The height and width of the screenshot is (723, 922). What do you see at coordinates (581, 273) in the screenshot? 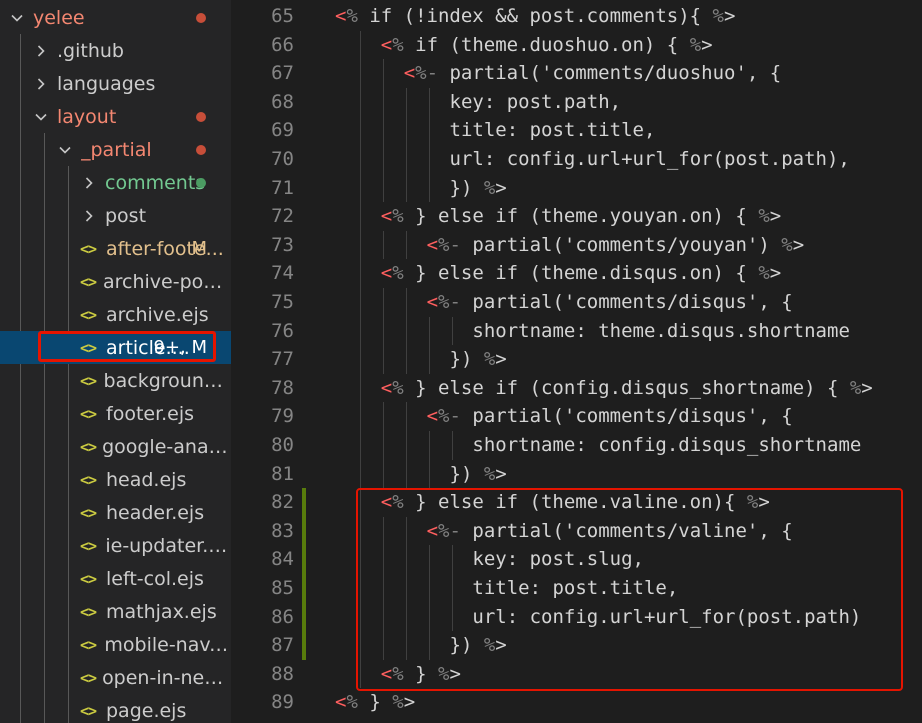
I see `code-text: <% } else if (theme.disqus.on) { %>` at bounding box center [581, 273].